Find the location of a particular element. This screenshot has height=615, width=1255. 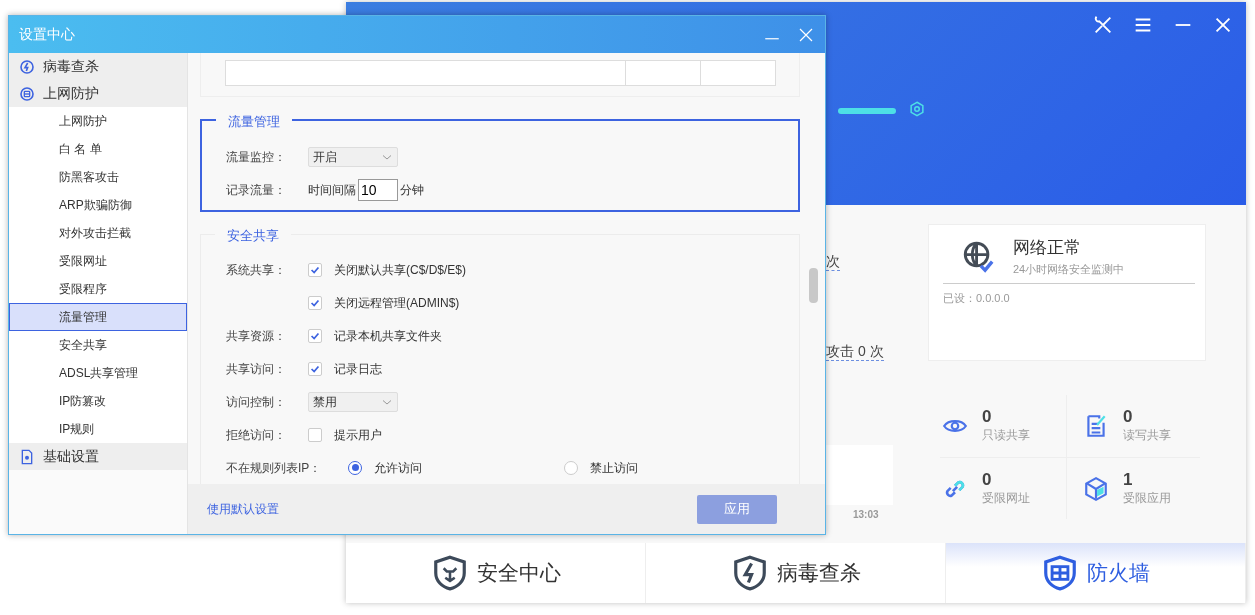

stat-label: 只读共享 is located at coordinates (1006, 435).